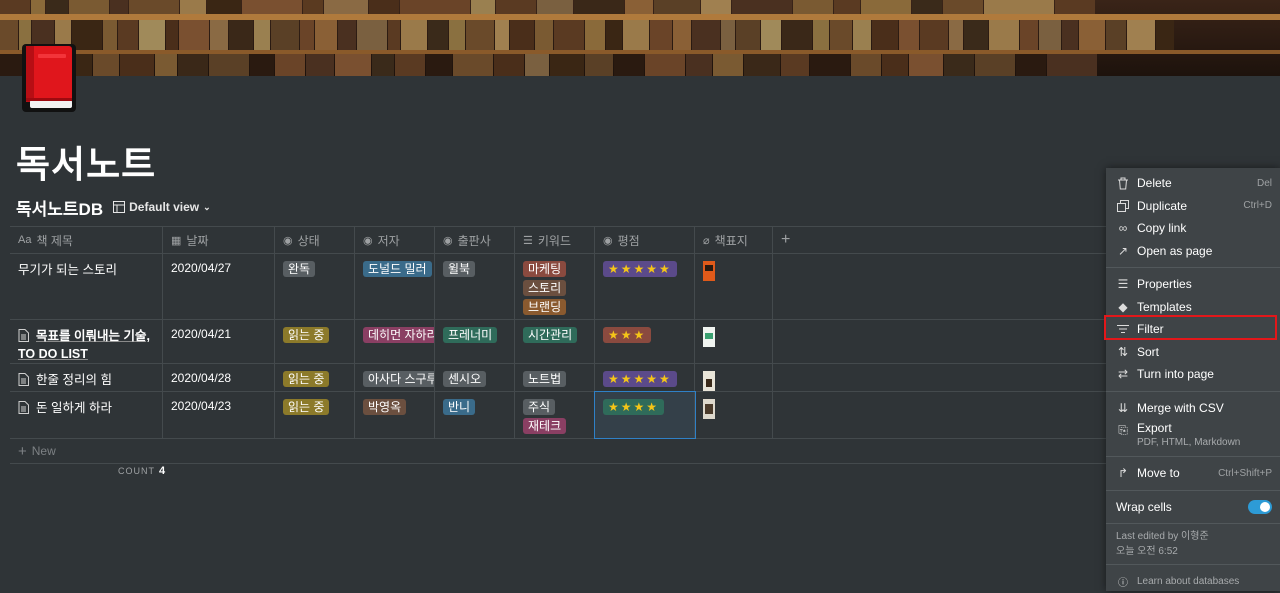 The height and width of the screenshot is (593, 1280). I want to click on column-header-publisher: ◉ 출판사, so click(475, 240).